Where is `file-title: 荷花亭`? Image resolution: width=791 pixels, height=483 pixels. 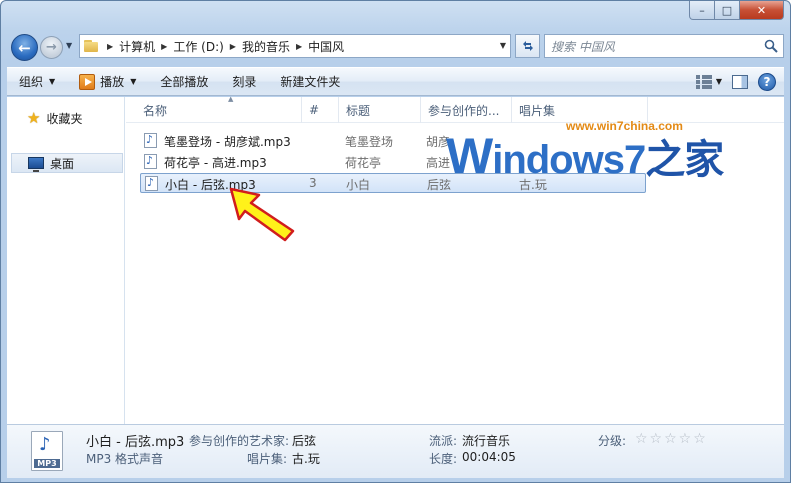 file-title: 荷花亭 is located at coordinates (363, 163).